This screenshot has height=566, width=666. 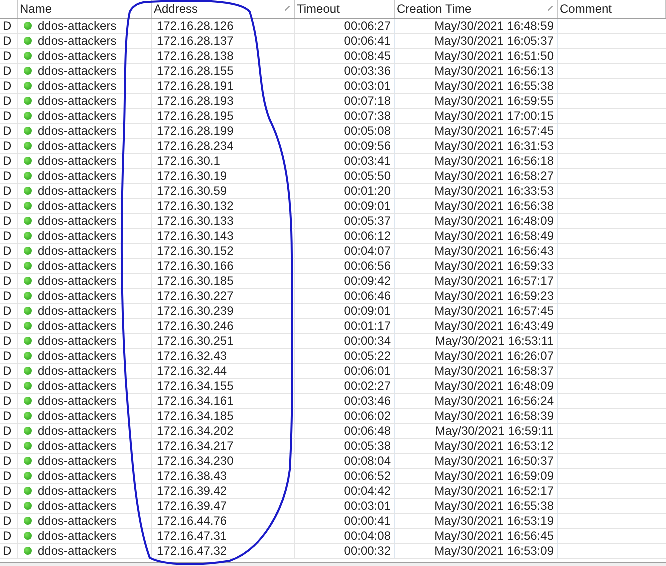 I want to click on address-cell: 172.16.47.32, so click(x=192, y=551).